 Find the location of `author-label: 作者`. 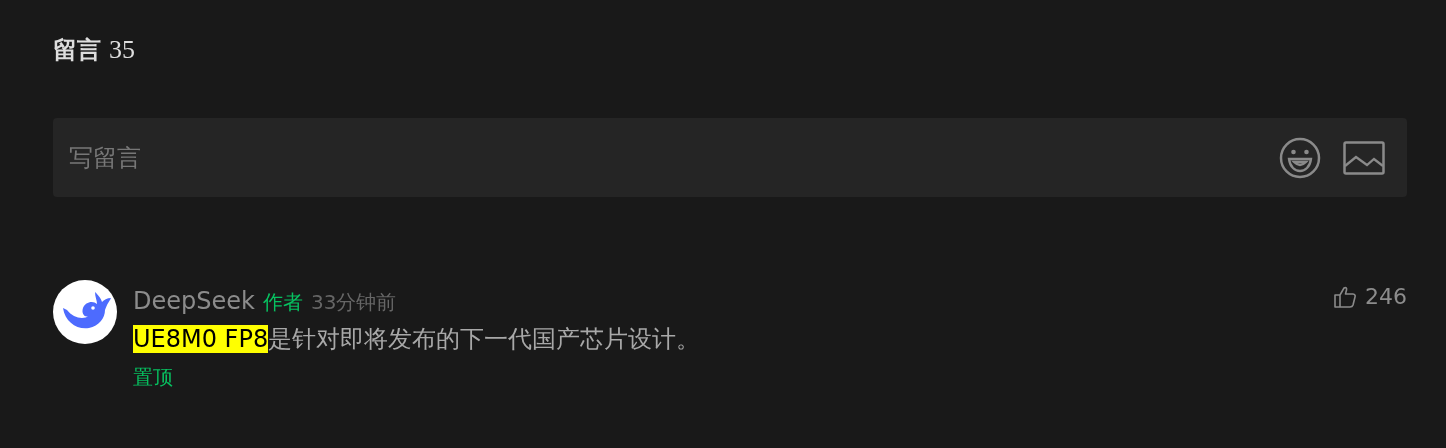

author-label: 作者 is located at coordinates (282, 302).